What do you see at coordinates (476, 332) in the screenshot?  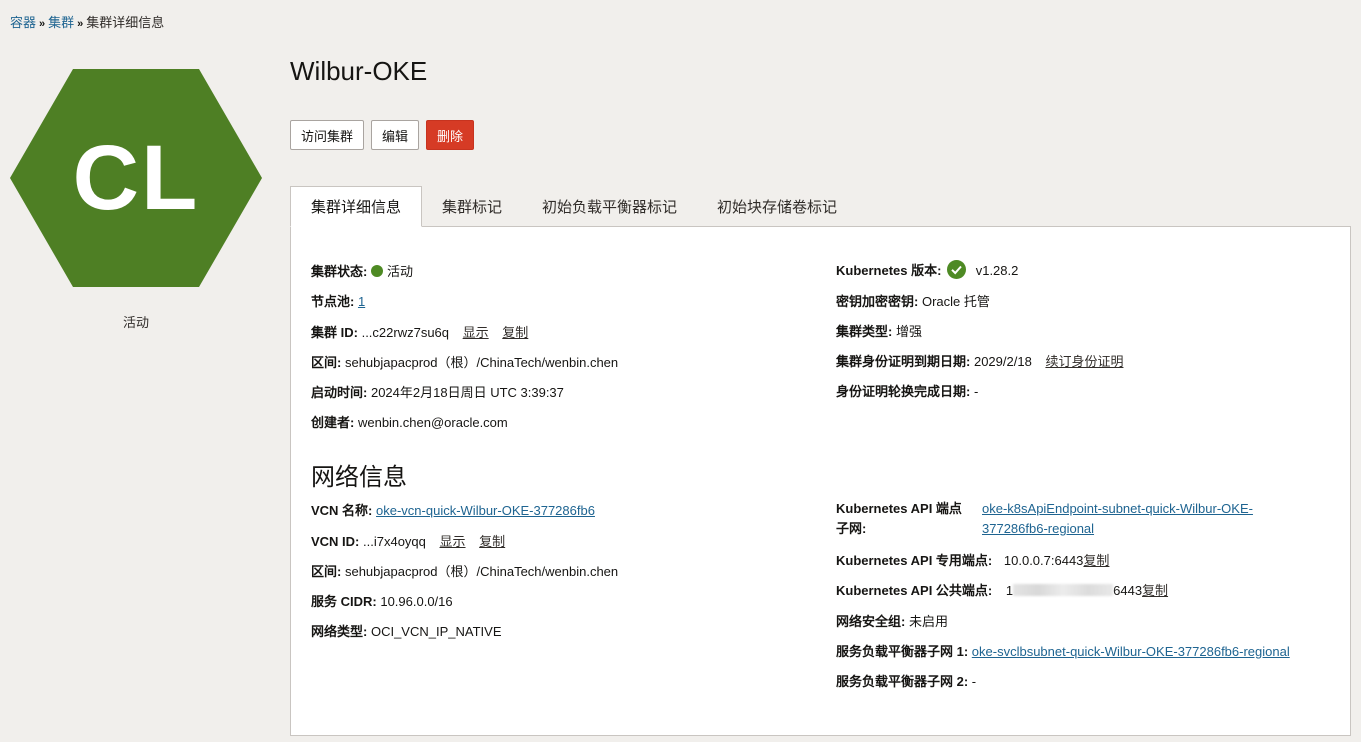 I see `cluster-id-show-link: 显示` at bounding box center [476, 332].